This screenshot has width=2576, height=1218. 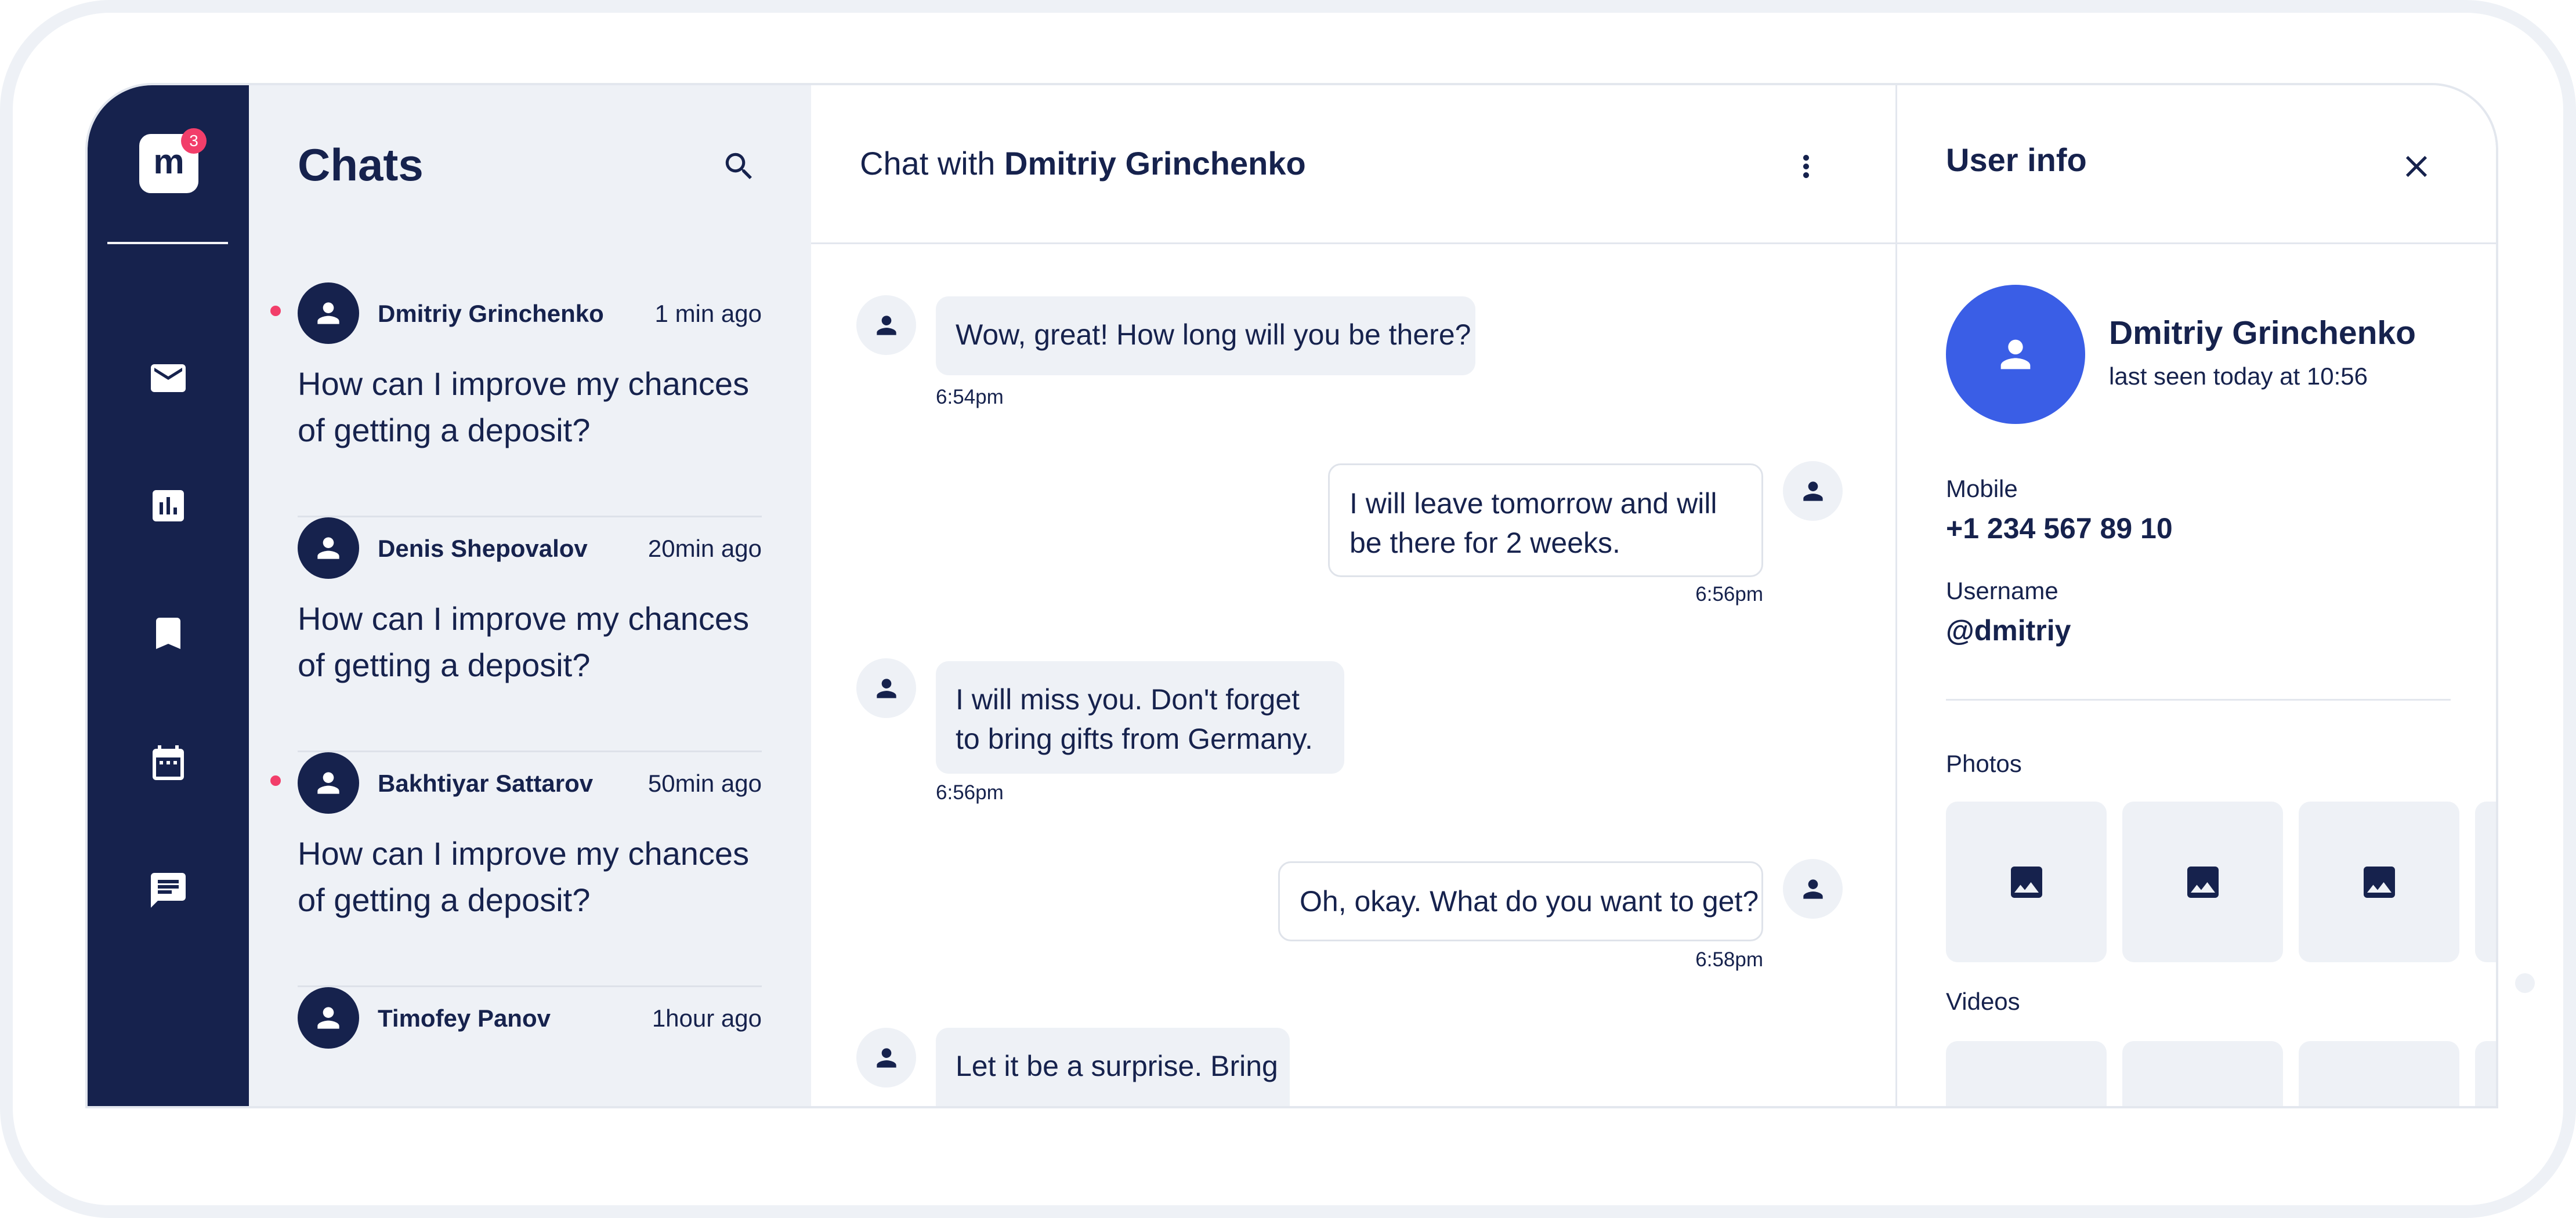 What do you see at coordinates (2002, 590) in the screenshot?
I see `username-label: Username` at bounding box center [2002, 590].